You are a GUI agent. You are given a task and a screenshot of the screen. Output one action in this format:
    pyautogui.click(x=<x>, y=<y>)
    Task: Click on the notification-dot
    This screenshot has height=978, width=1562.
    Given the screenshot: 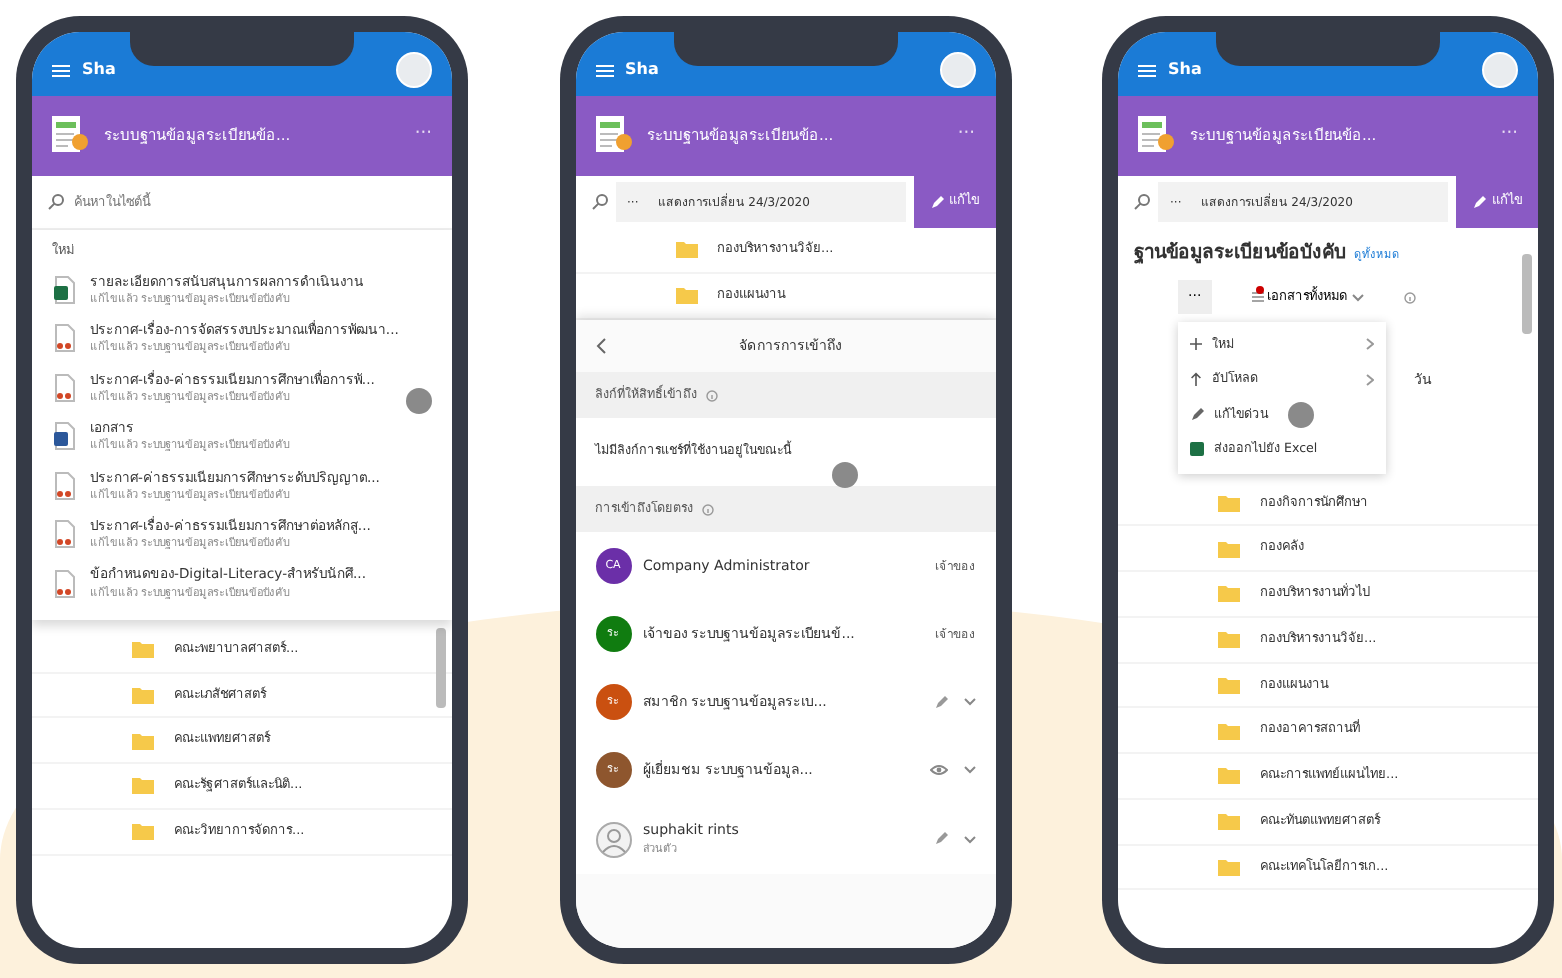 What is the action you would take?
    pyautogui.click(x=1259, y=289)
    